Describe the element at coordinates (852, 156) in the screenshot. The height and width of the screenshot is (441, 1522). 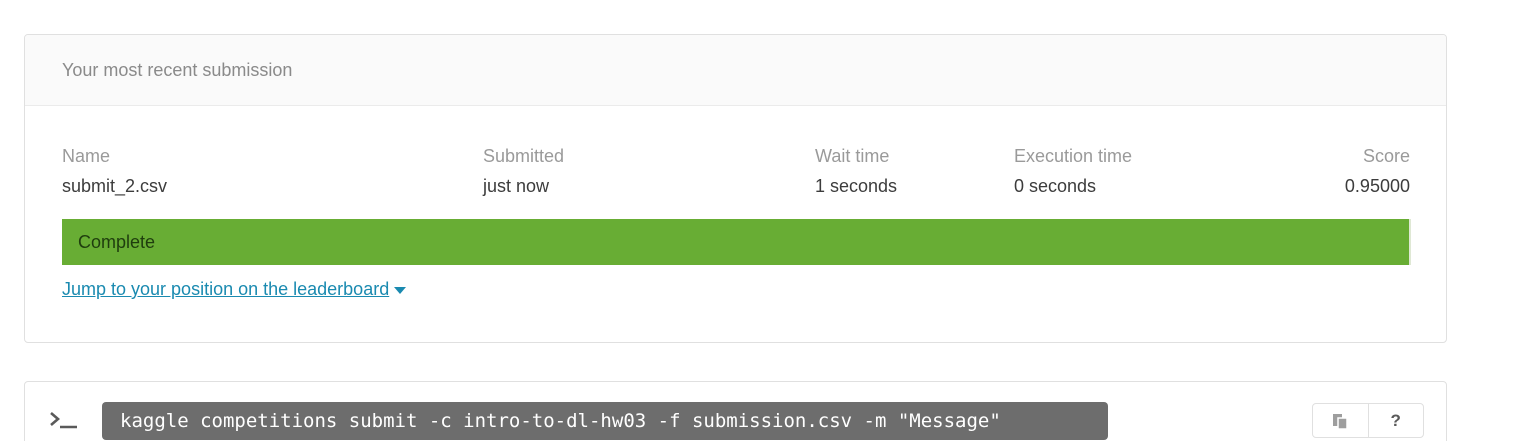
I see `wait-time-label: Wait time` at that location.